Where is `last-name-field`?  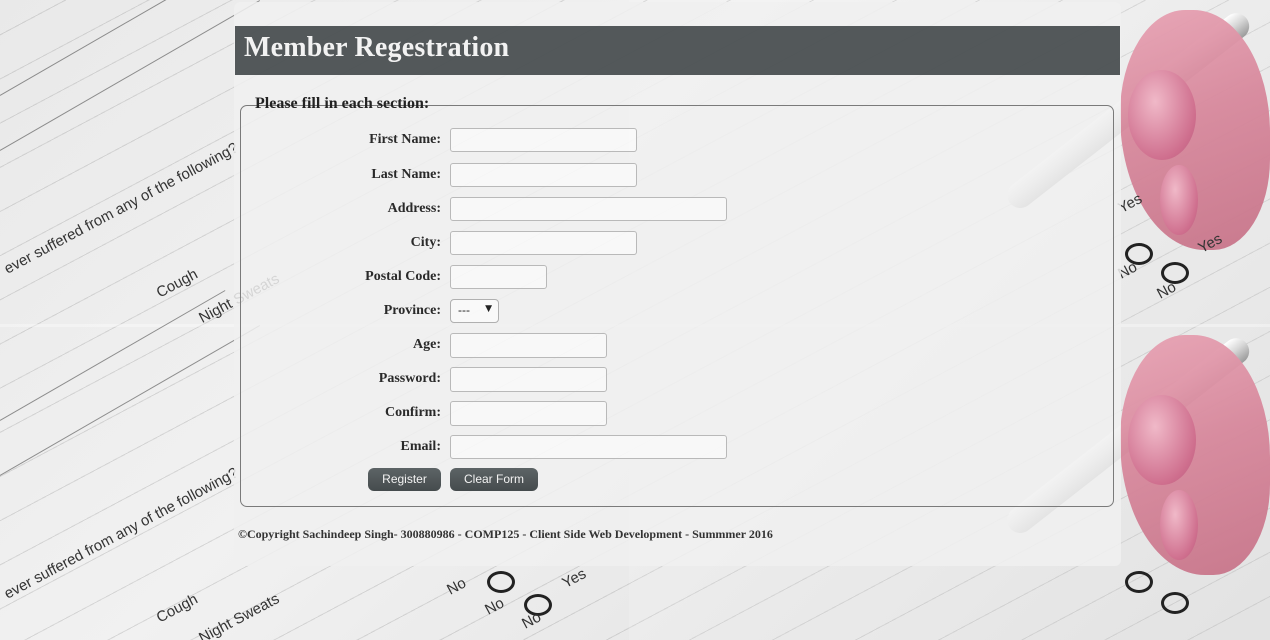
last-name-field is located at coordinates (543, 175).